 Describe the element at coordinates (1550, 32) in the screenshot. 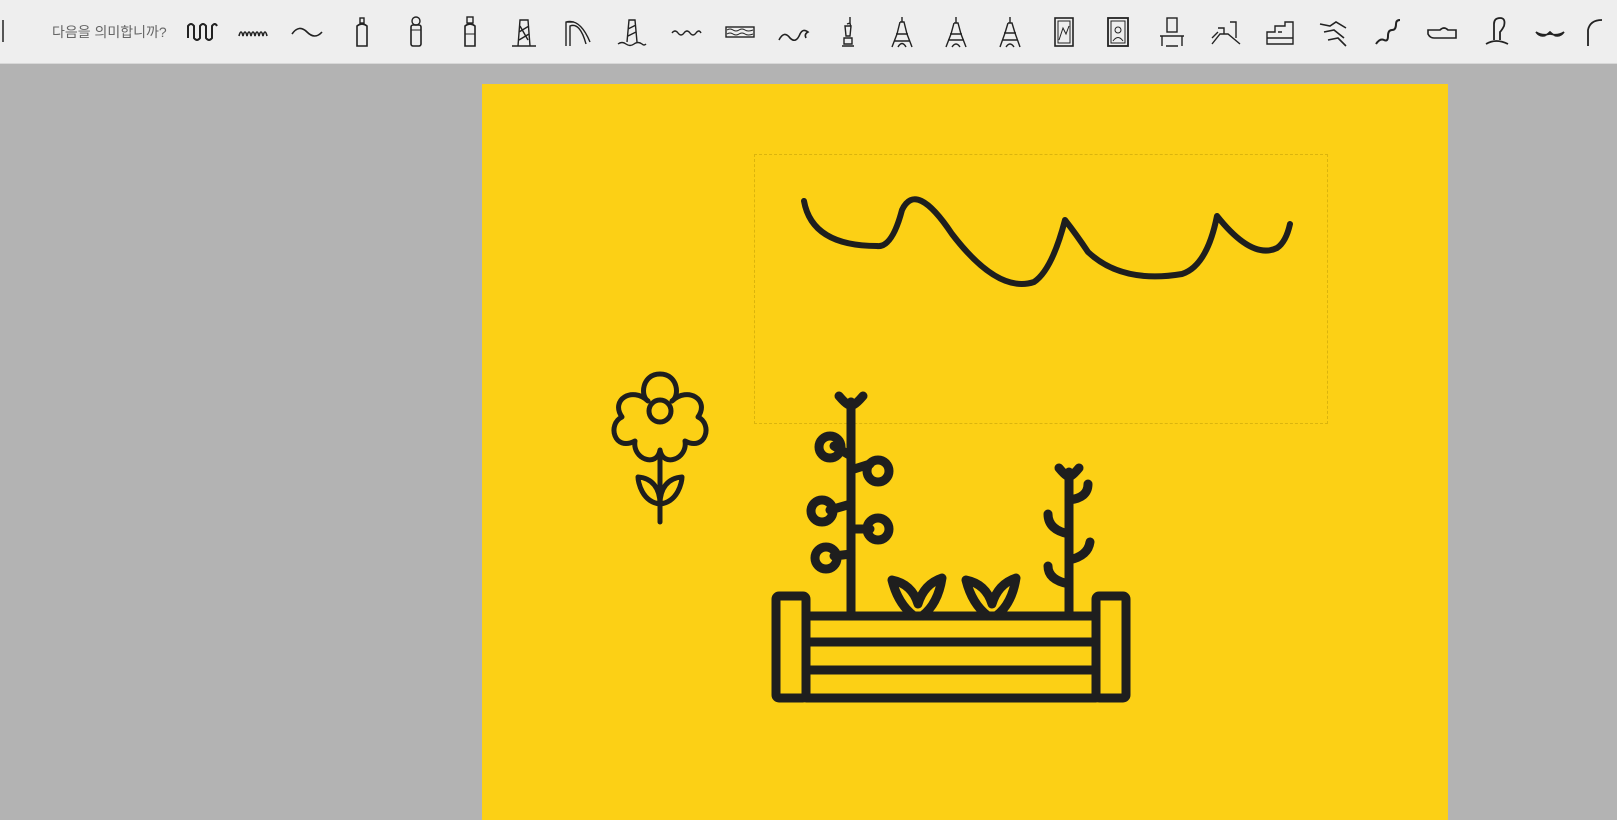

I see `mustache-icon` at that location.